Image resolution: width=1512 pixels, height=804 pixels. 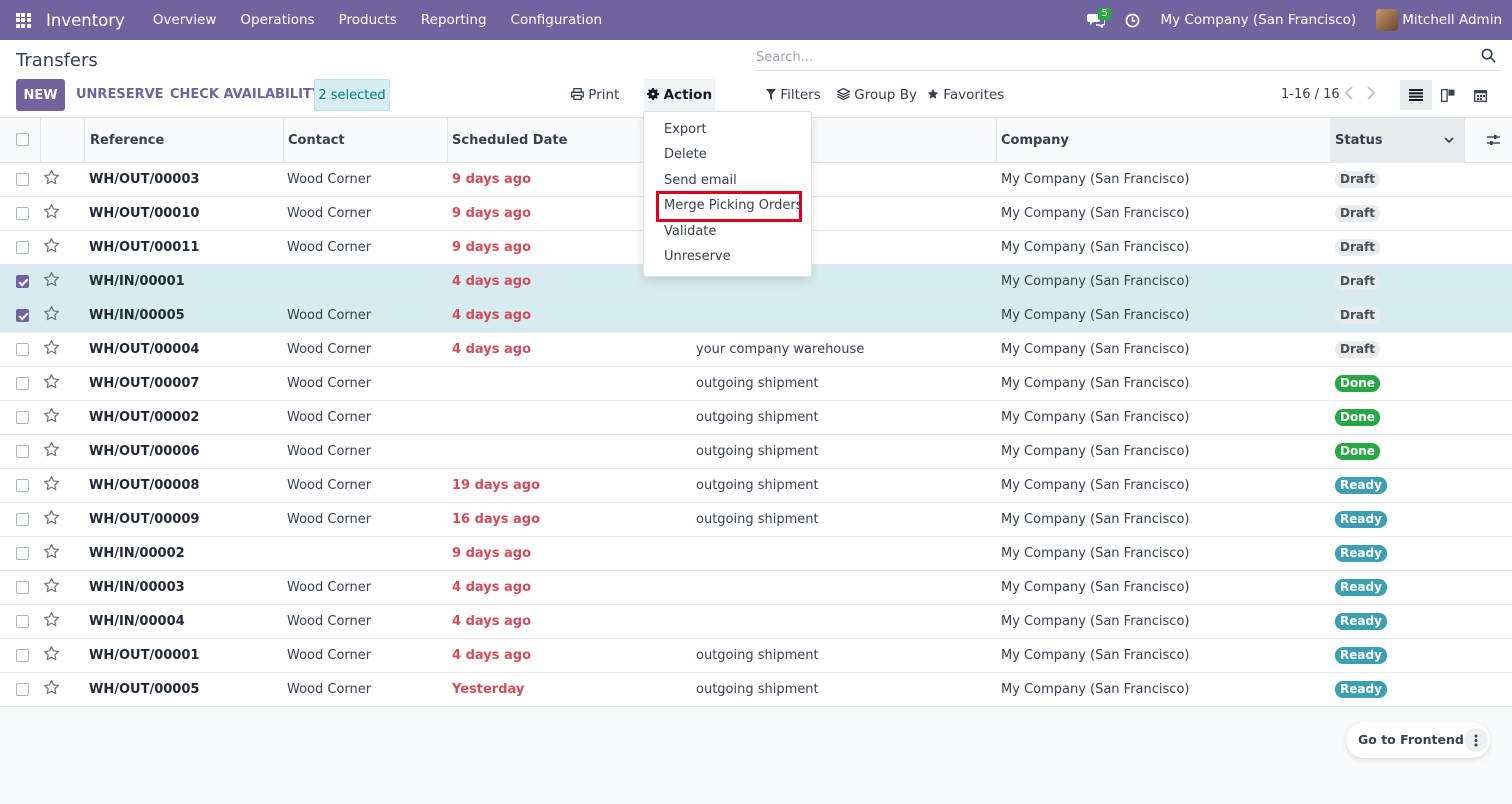 What do you see at coordinates (700, 181) in the screenshot?
I see `action-send-email: Send email` at bounding box center [700, 181].